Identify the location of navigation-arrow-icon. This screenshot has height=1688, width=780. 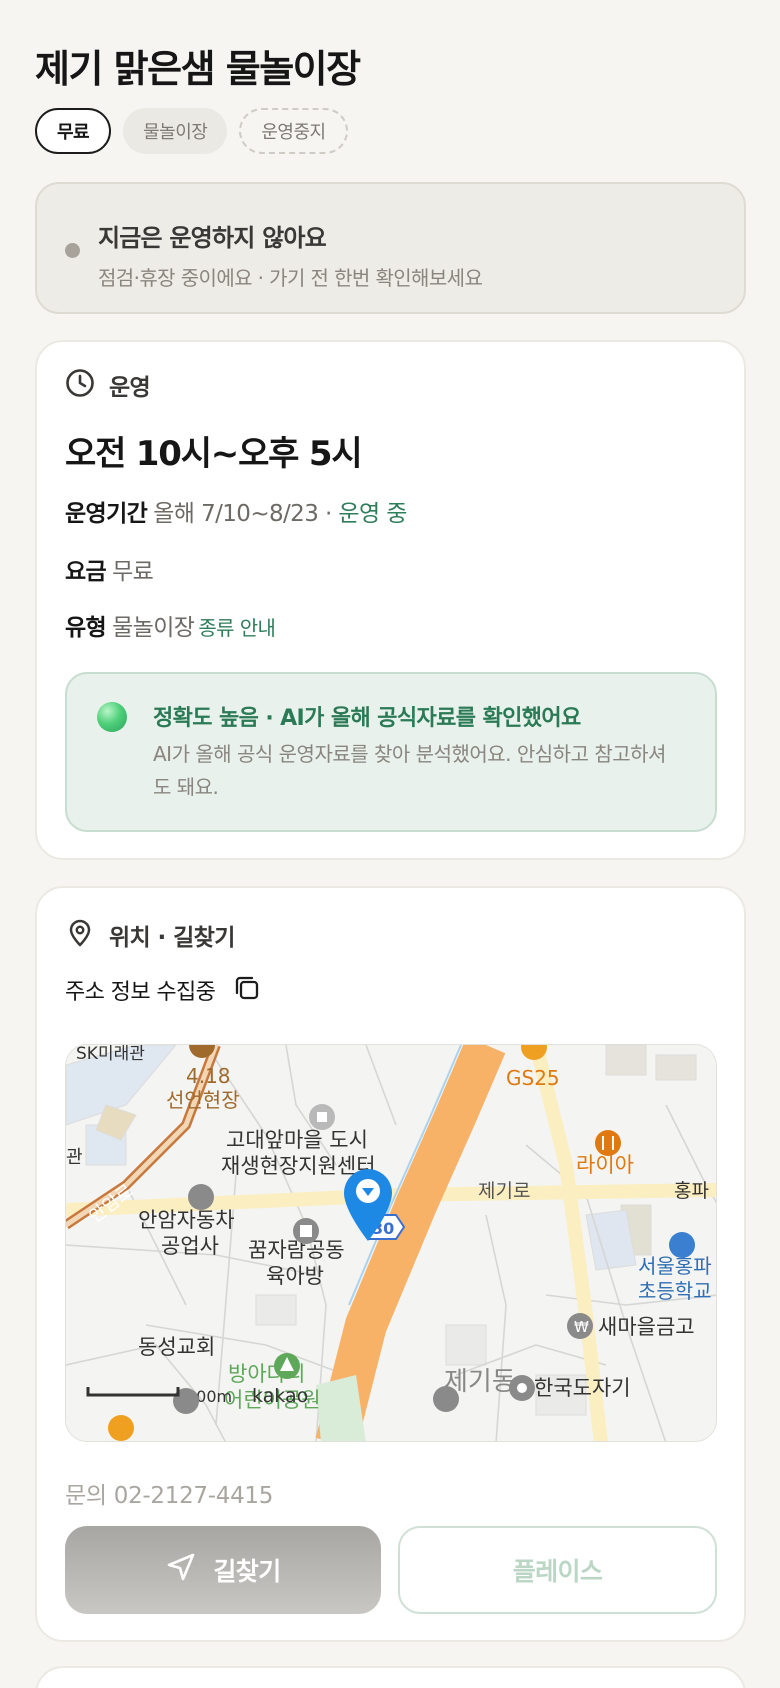
(181, 1570).